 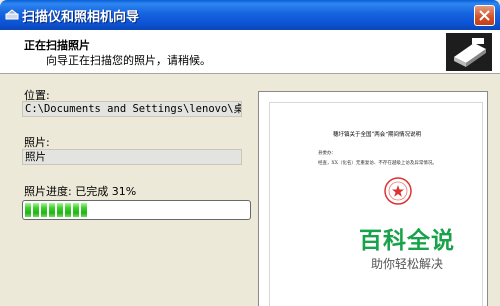 What do you see at coordinates (57, 45) in the screenshot?
I see `page-title: 正在扫描照片` at bounding box center [57, 45].